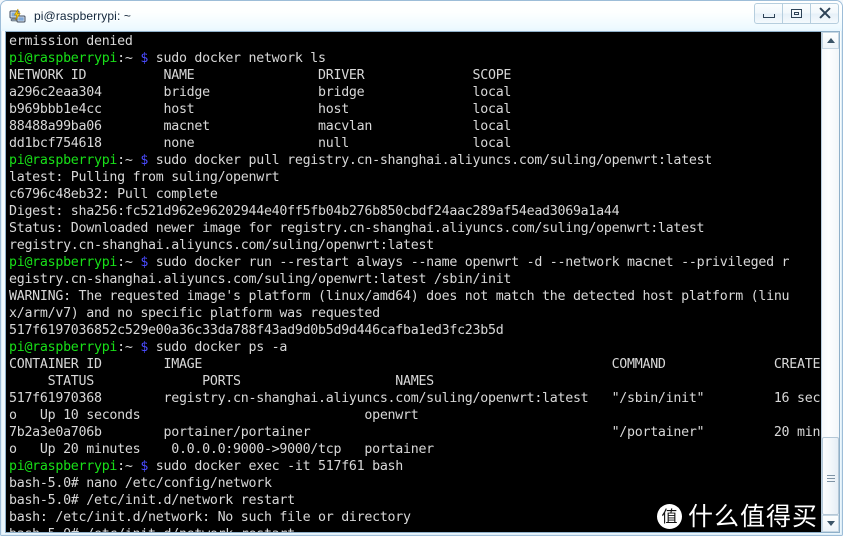 The width and height of the screenshot is (843, 536). Describe the element at coordinates (140, 483) in the screenshot. I see `terminal-text: bash-5.0# nano /etc/config/network` at that location.